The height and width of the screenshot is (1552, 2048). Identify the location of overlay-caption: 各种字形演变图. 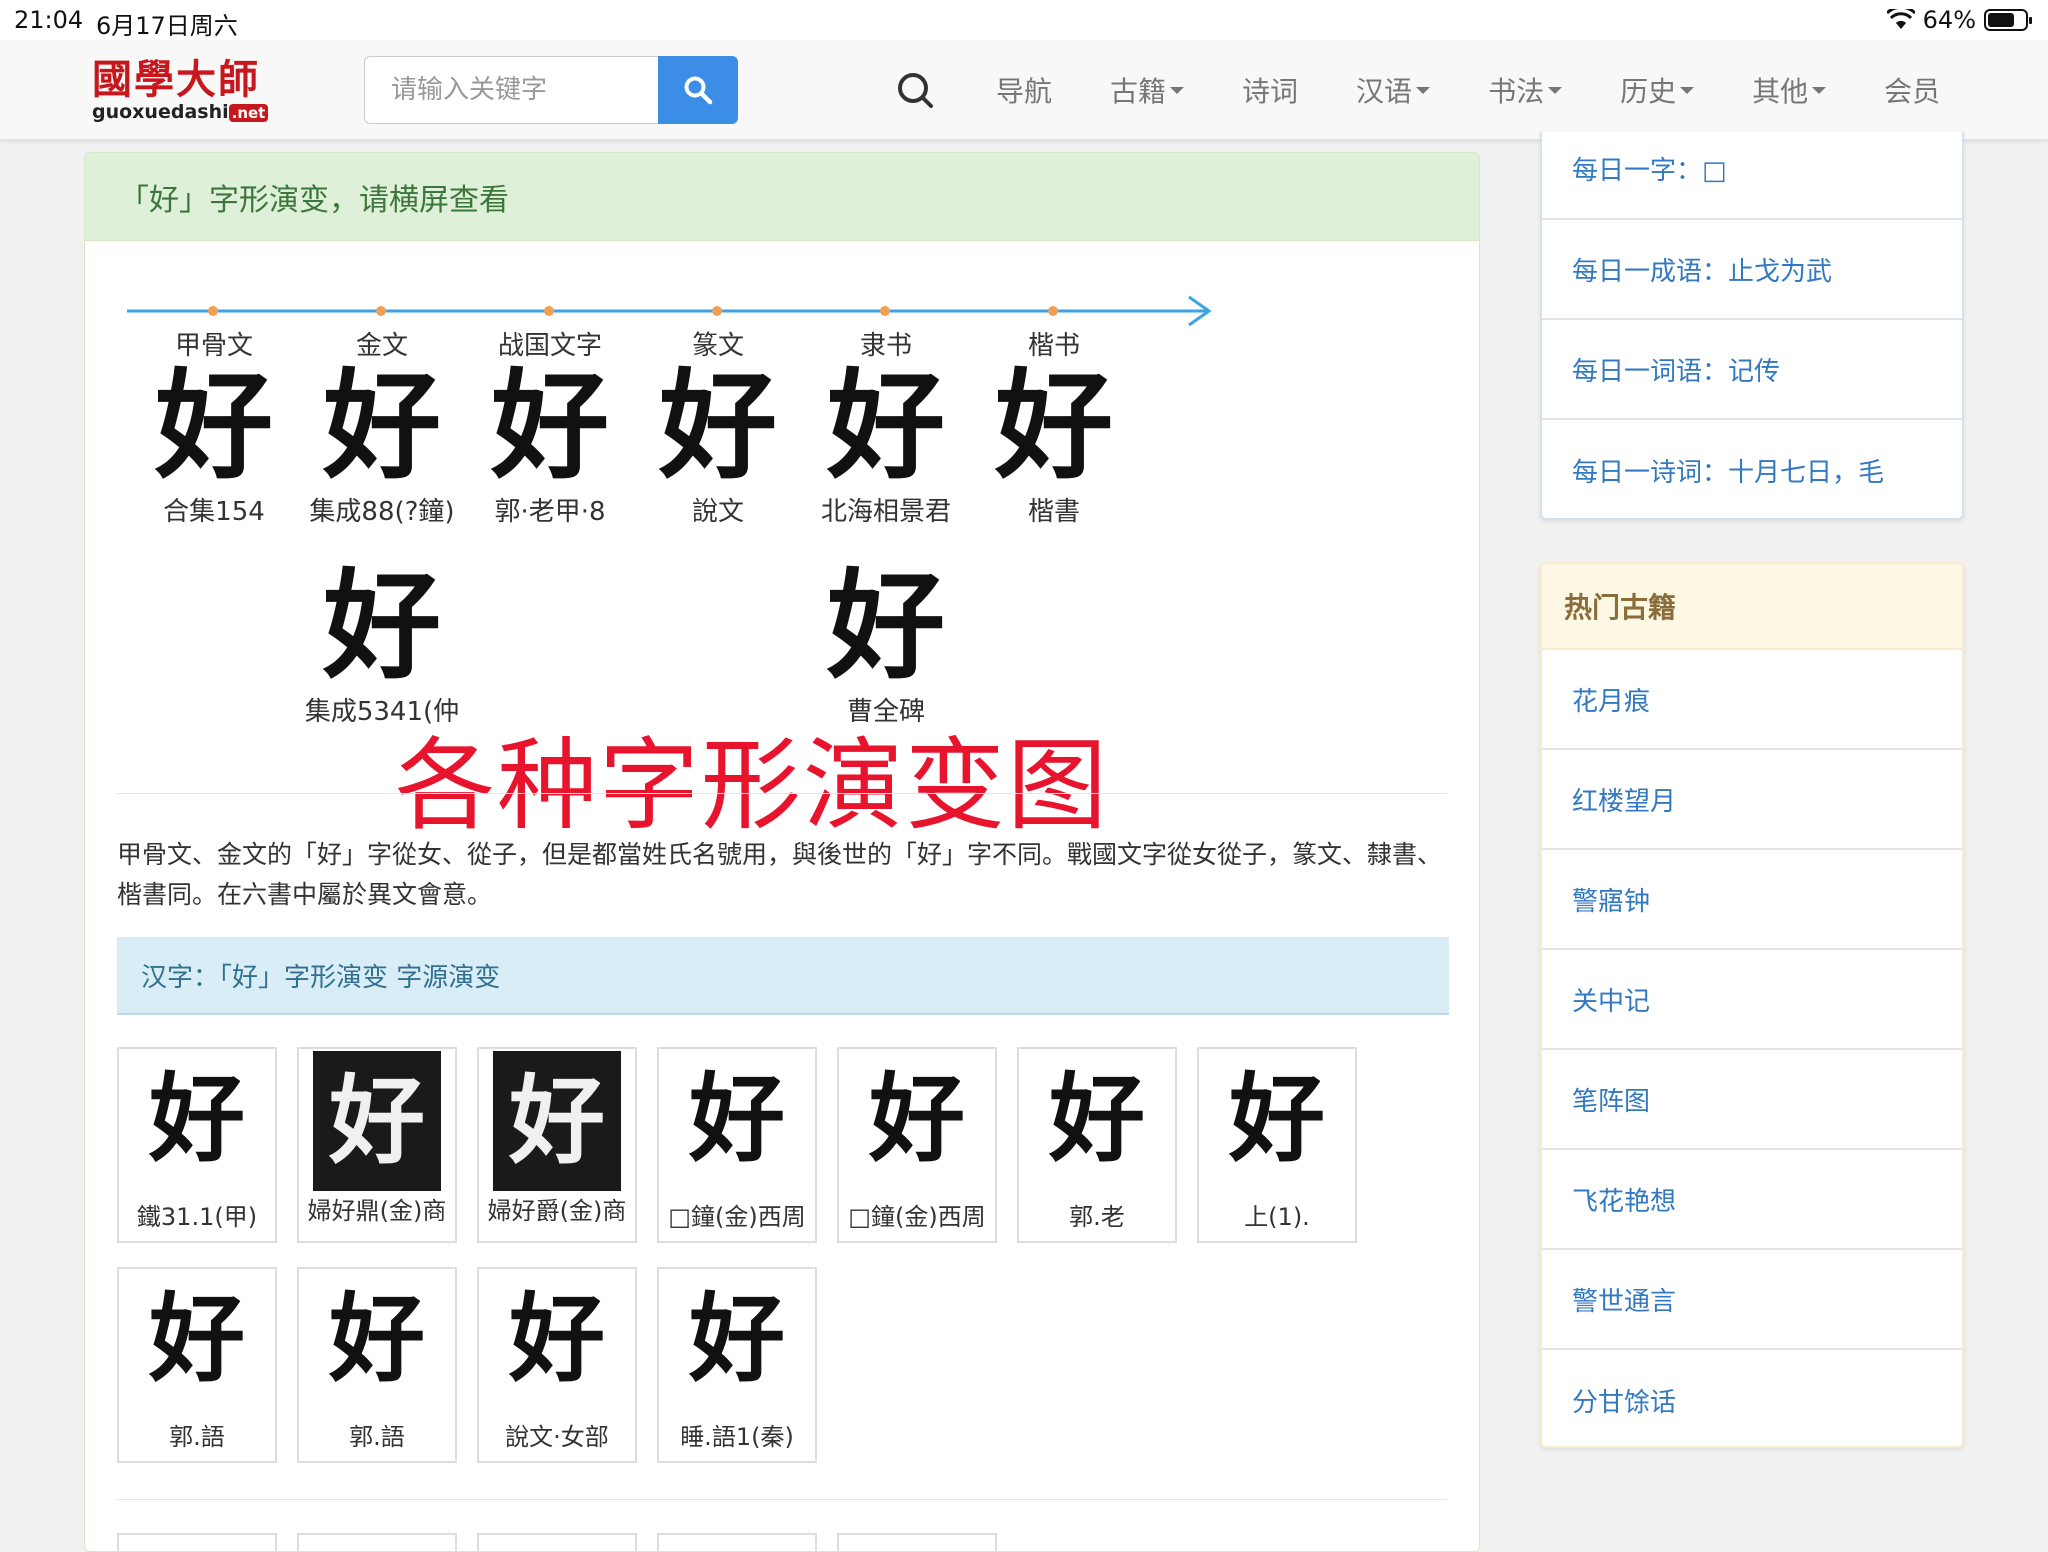
(752, 785).